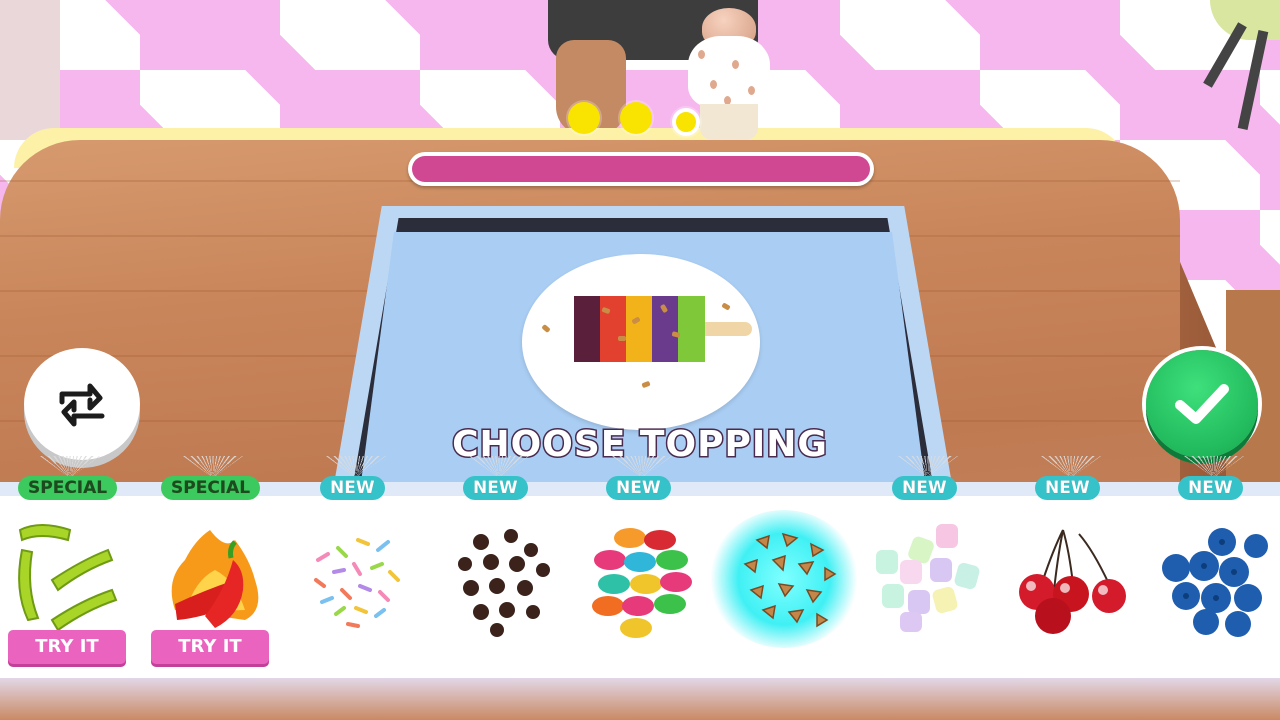 The image size is (1280, 720). What do you see at coordinates (30, 70) in the screenshot?
I see `wall` at bounding box center [30, 70].